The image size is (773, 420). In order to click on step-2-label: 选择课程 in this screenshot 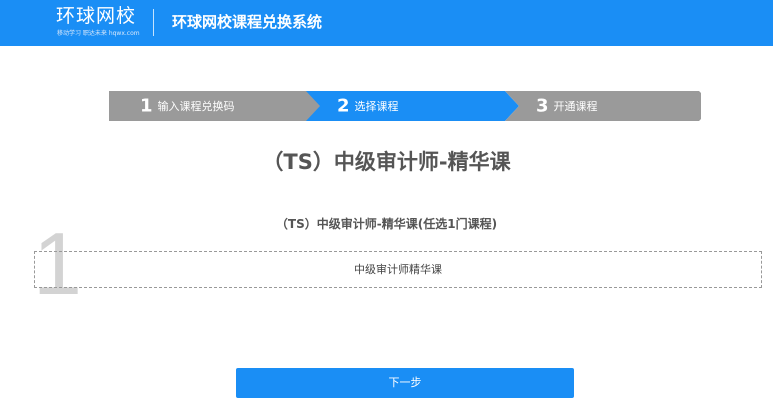, I will do `click(376, 106)`.